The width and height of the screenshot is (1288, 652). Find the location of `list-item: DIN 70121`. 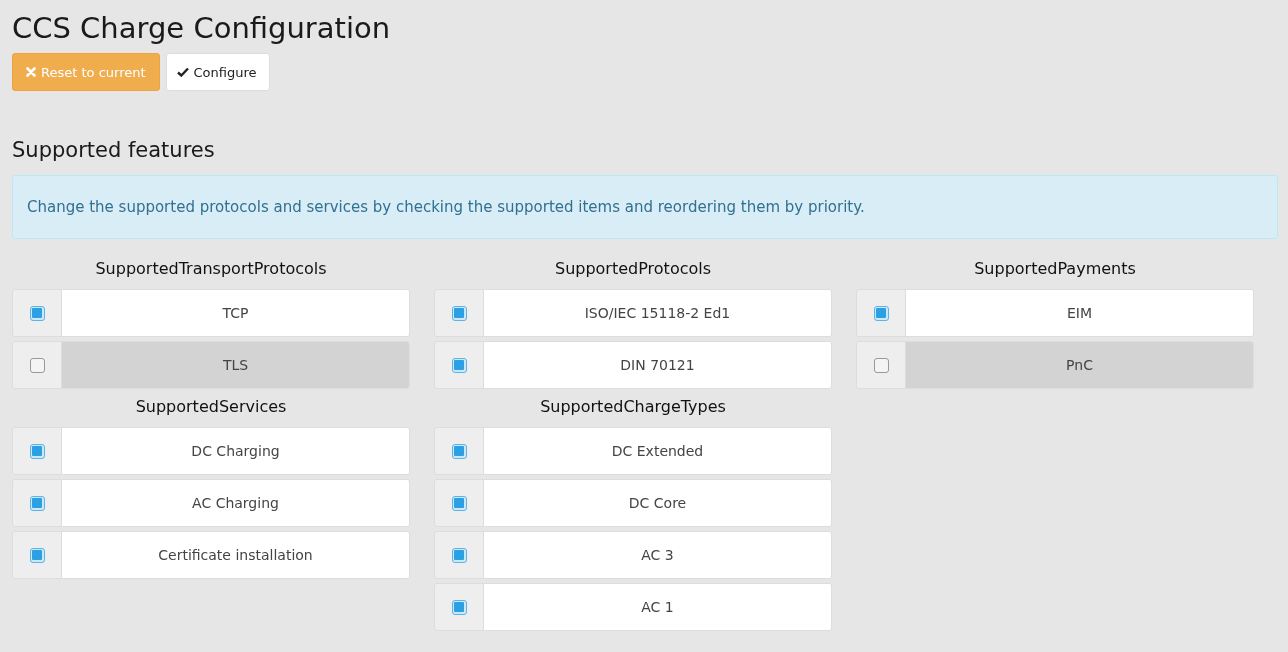

list-item: DIN 70121 is located at coordinates (633, 365).